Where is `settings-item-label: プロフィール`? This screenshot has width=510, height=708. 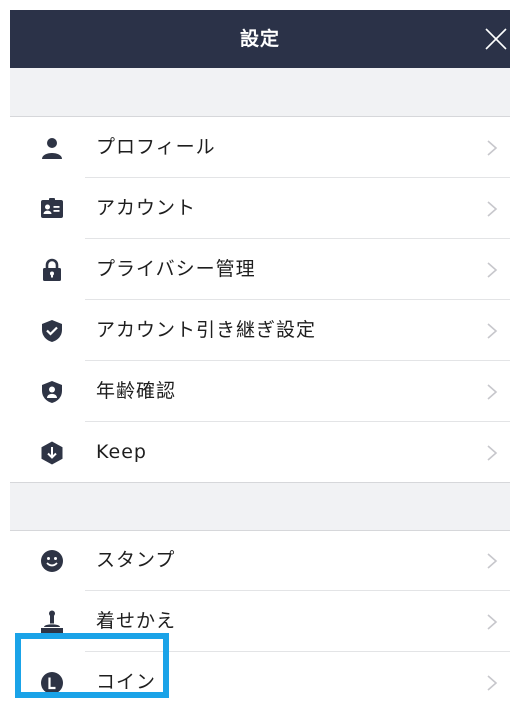
settings-item-label: プロフィール is located at coordinates (156, 147).